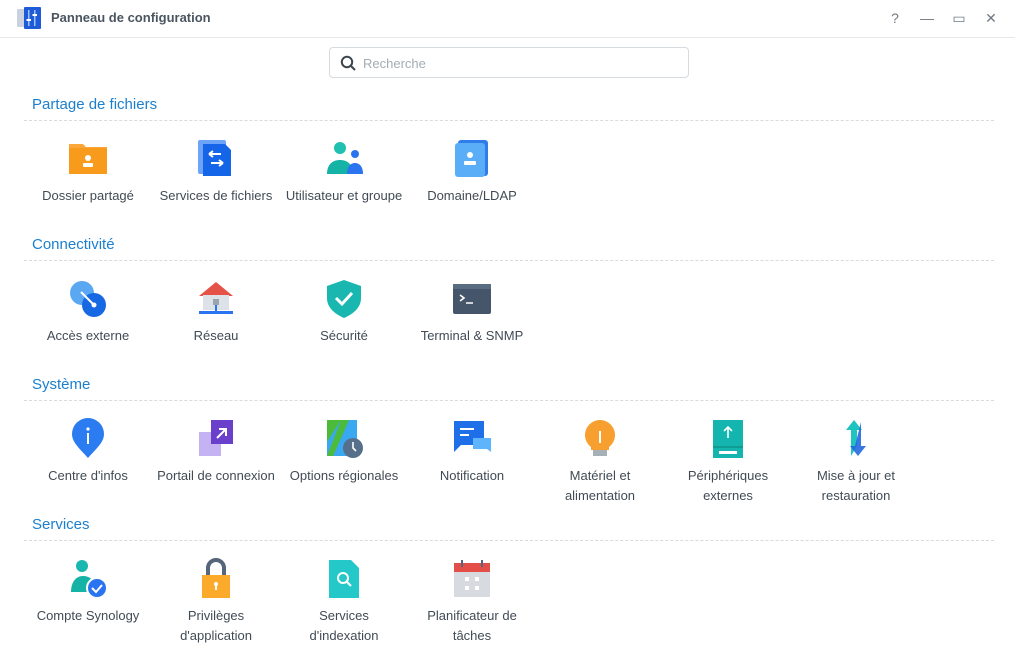  I want to click on window-title: Panneau de configuration, so click(131, 17).